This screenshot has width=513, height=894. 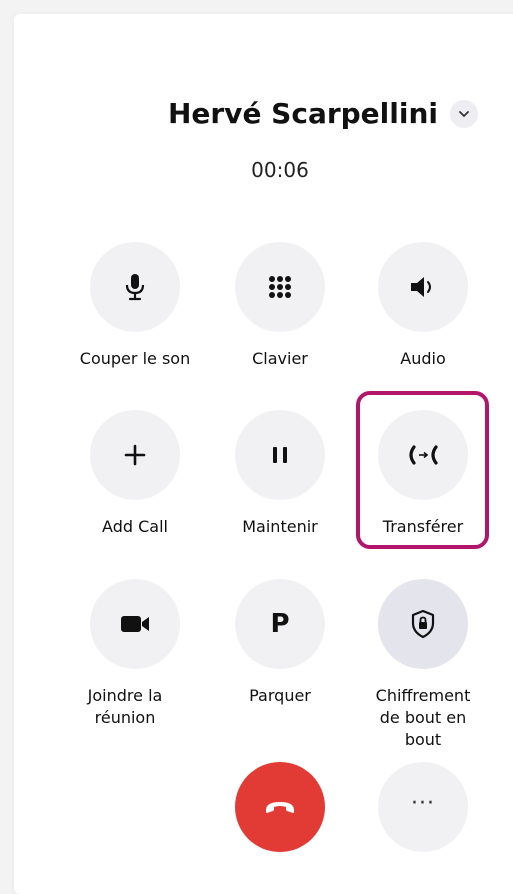 I want to click on park-letter-icon: P, so click(x=280, y=624).